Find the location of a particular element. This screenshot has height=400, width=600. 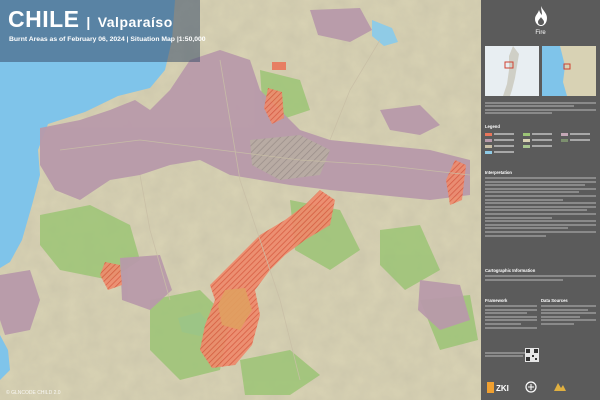

partner-logo is located at coordinates (560, 387).